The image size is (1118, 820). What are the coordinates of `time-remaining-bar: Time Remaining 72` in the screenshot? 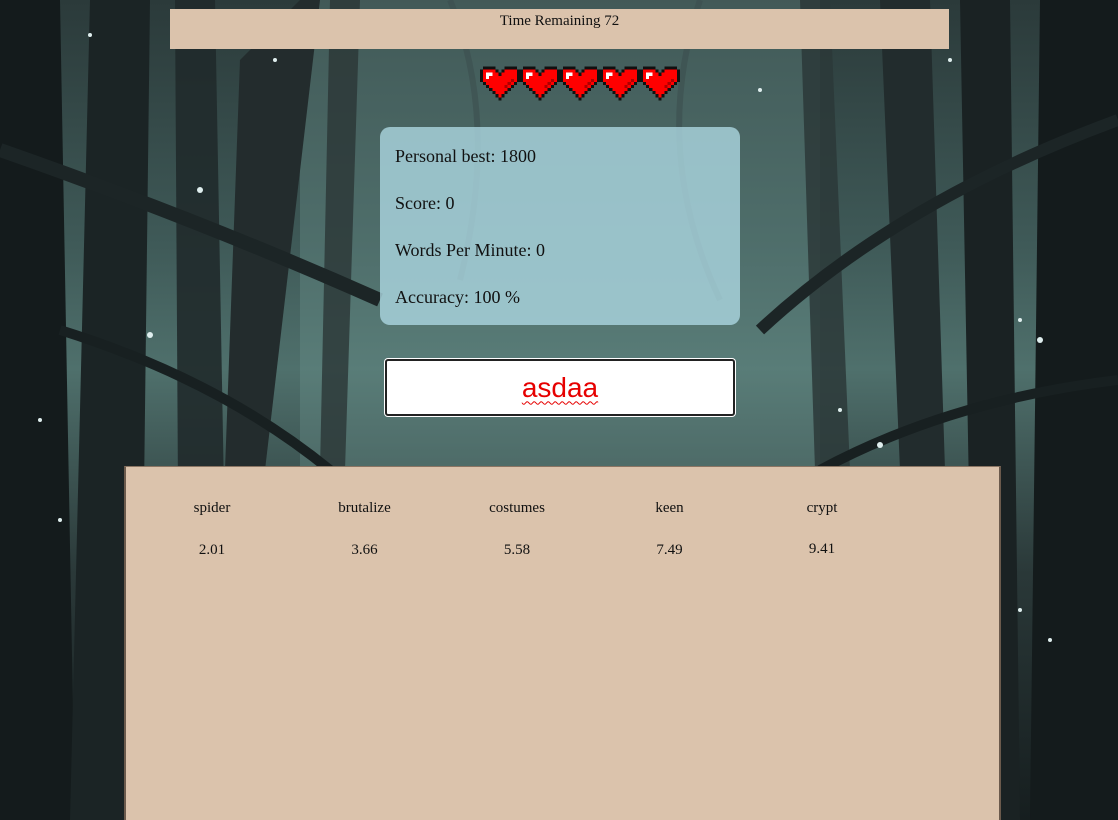 It's located at (559, 29).